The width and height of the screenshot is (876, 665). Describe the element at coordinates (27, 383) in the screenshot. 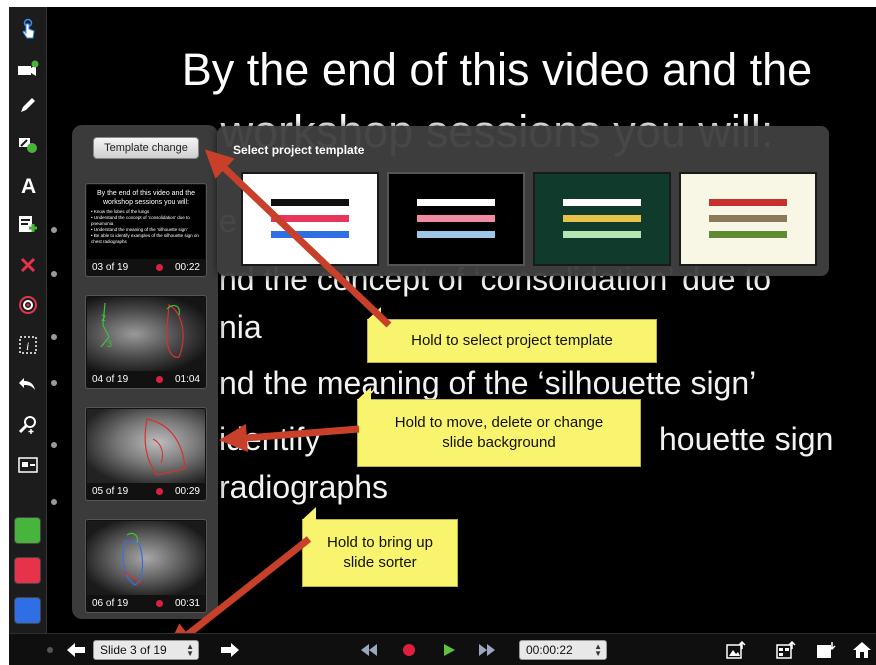

I see `undo-icon` at that location.